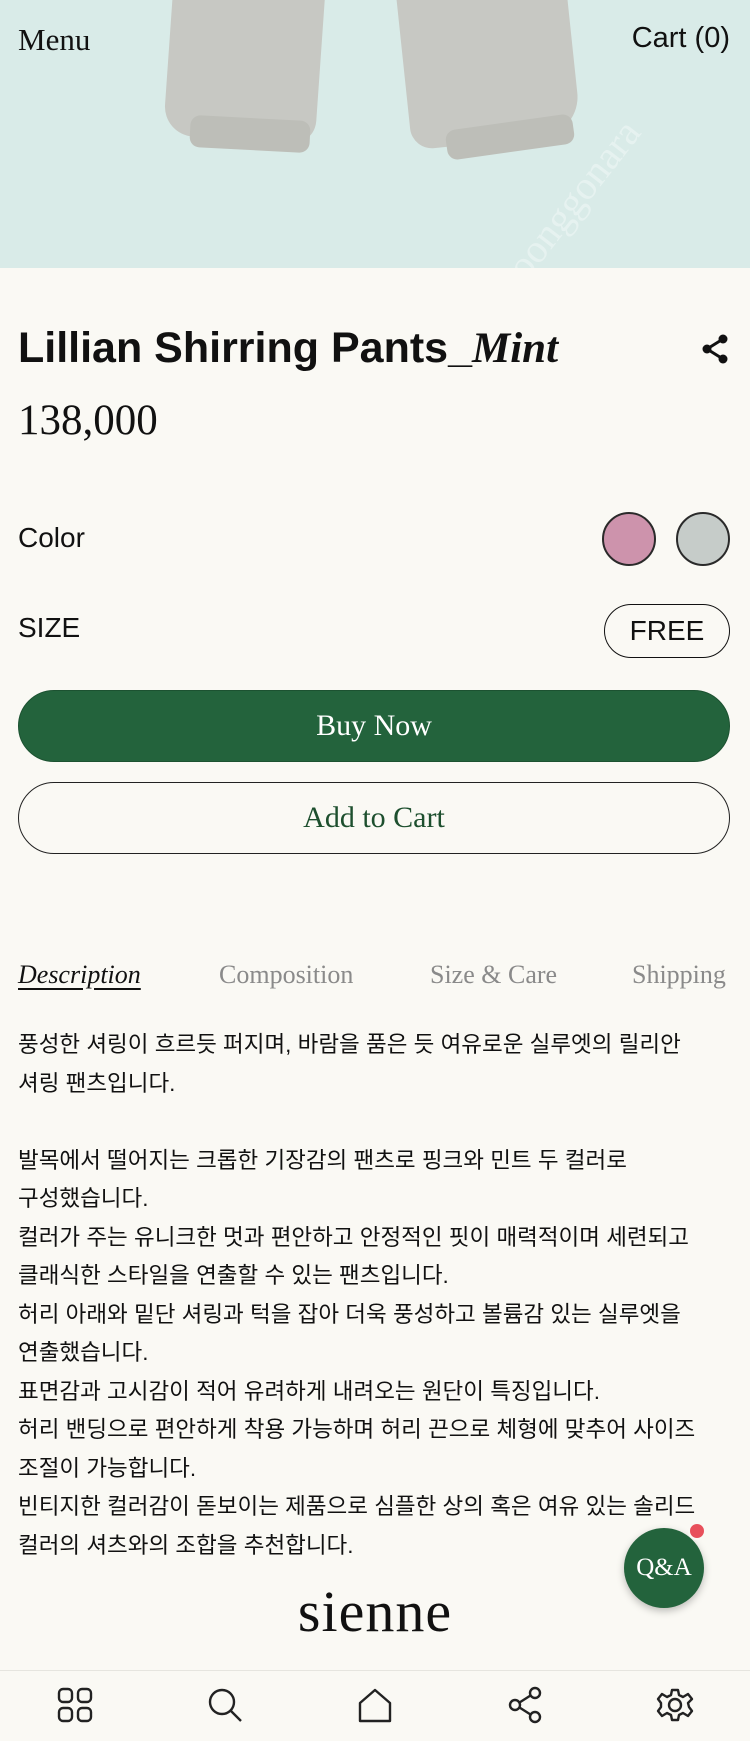  I want to click on description-line: 연출했습니다., so click(83, 1352).